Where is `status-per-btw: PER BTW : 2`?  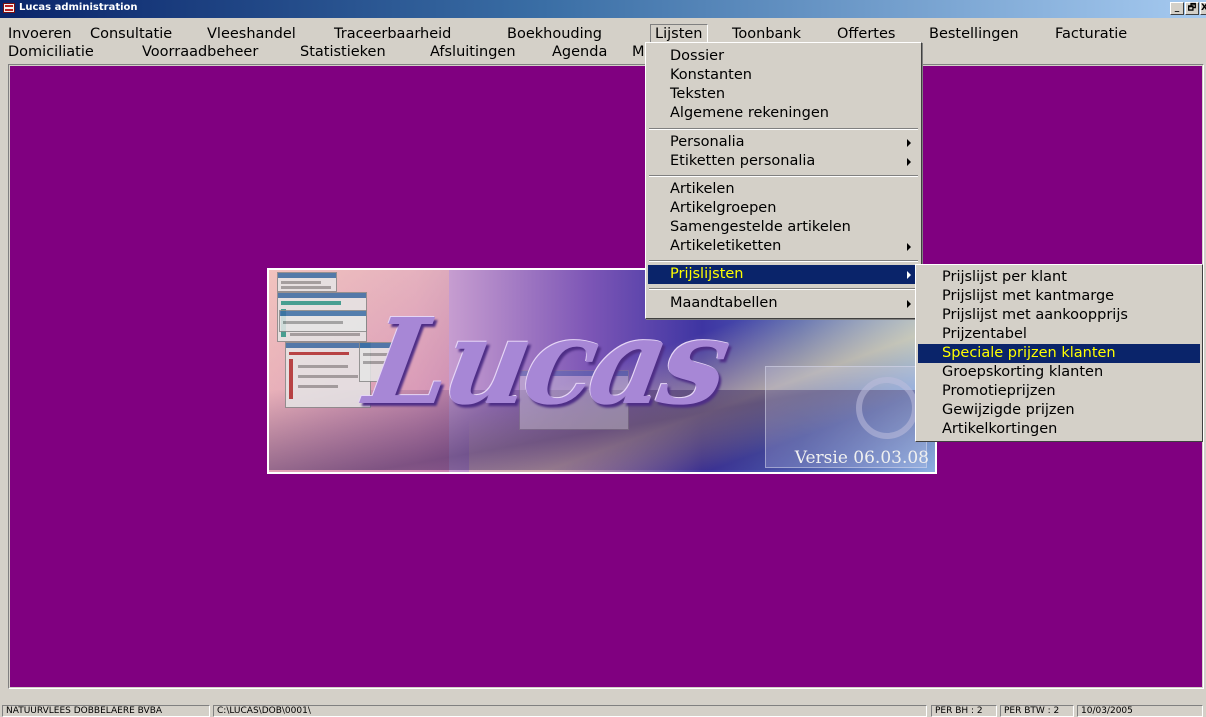 status-per-btw: PER BTW : 2 is located at coordinates (1037, 711).